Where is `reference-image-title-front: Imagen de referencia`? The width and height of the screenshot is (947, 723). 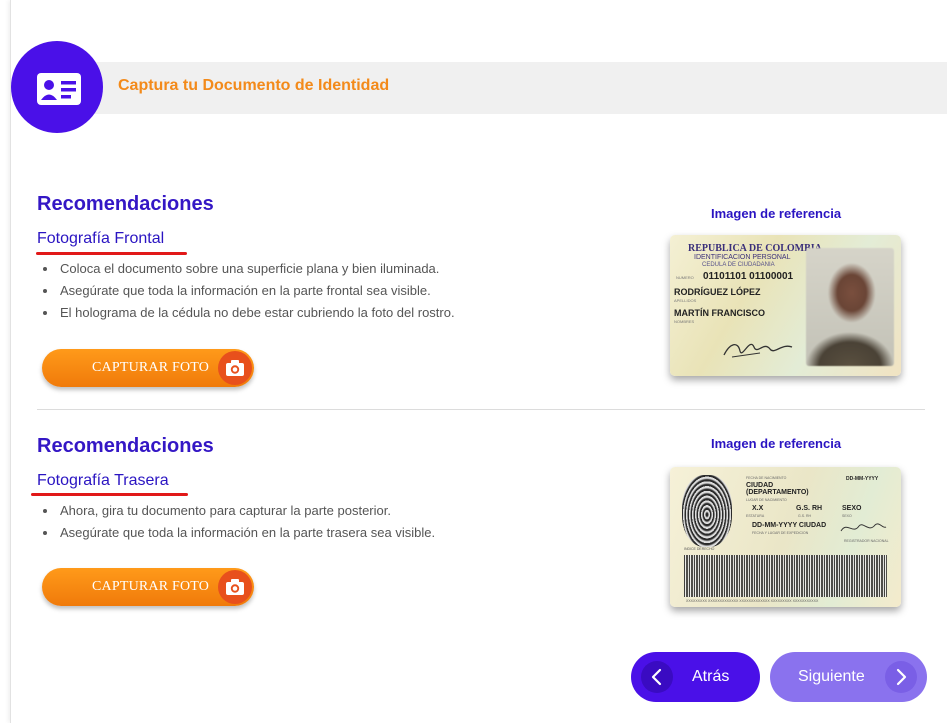 reference-image-title-front: Imagen de referencia is located at coordinates (776, 213).